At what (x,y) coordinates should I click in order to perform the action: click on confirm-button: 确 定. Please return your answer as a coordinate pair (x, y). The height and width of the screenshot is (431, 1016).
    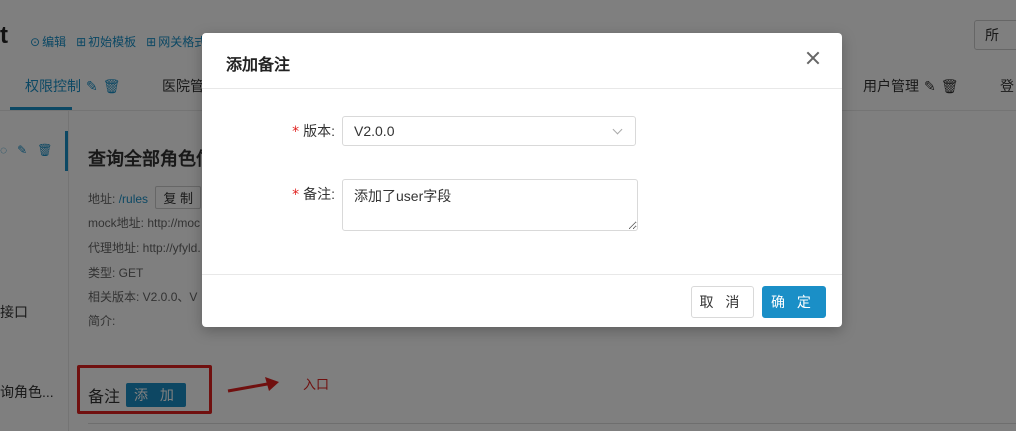
    Looking at the image, I should click on (794, 302).